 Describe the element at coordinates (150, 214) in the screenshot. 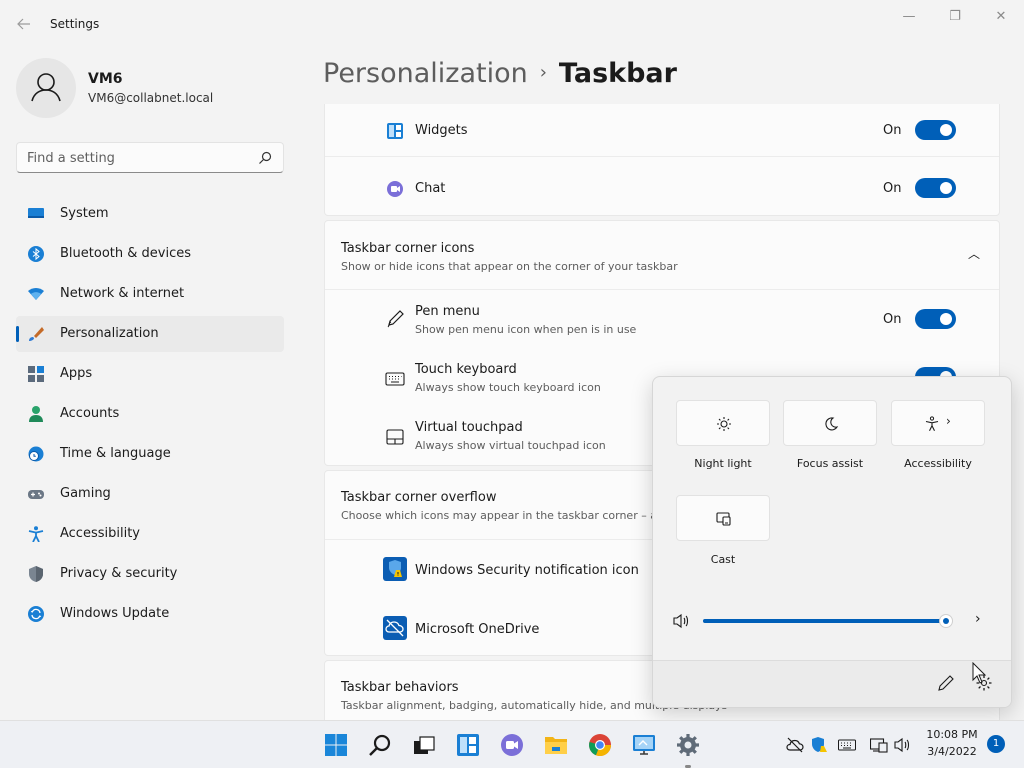

I see `sidebar-item-system: System` at that location.